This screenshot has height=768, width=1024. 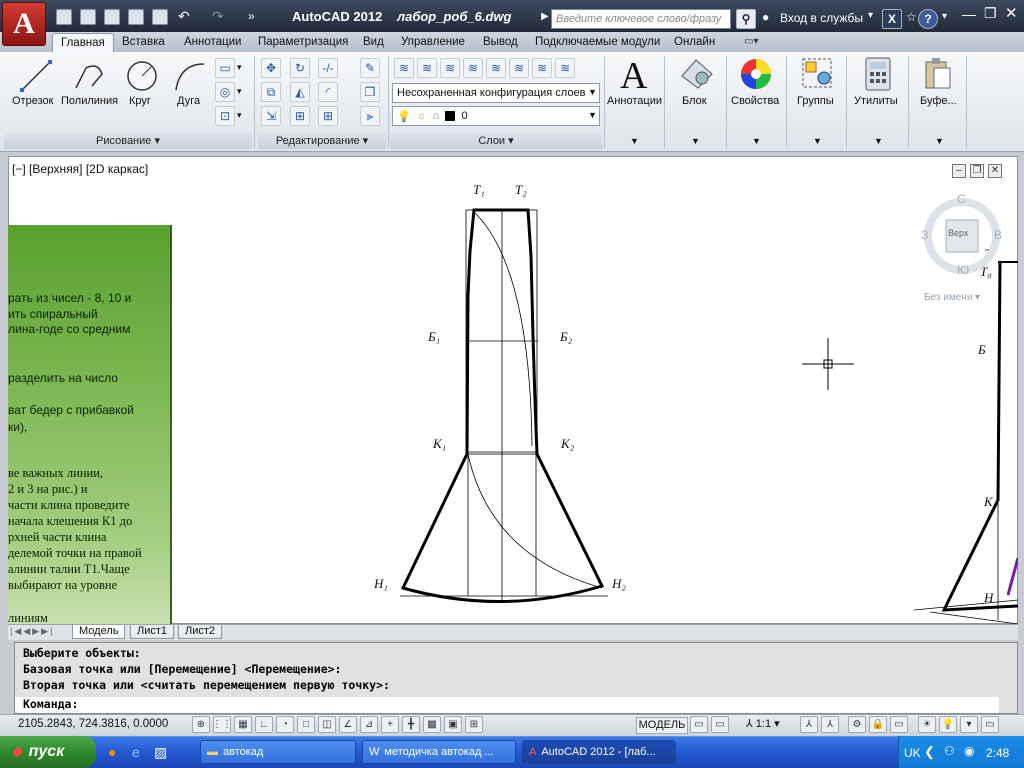 I want to click on utilities-dropdown-icon: ▼, so click(x=878, y=141).